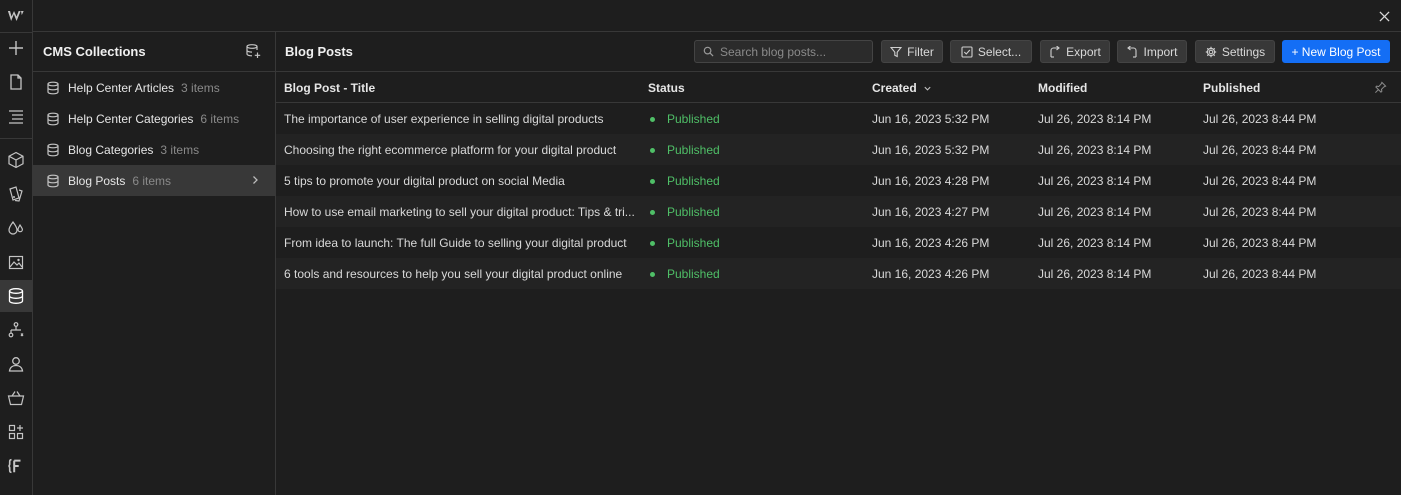 This screenshot has height=495, width=1401. What do you see at coordinates (666, 88) in the screenshot?
I see `column-header-status: Status` at bounding box center [666, 88].